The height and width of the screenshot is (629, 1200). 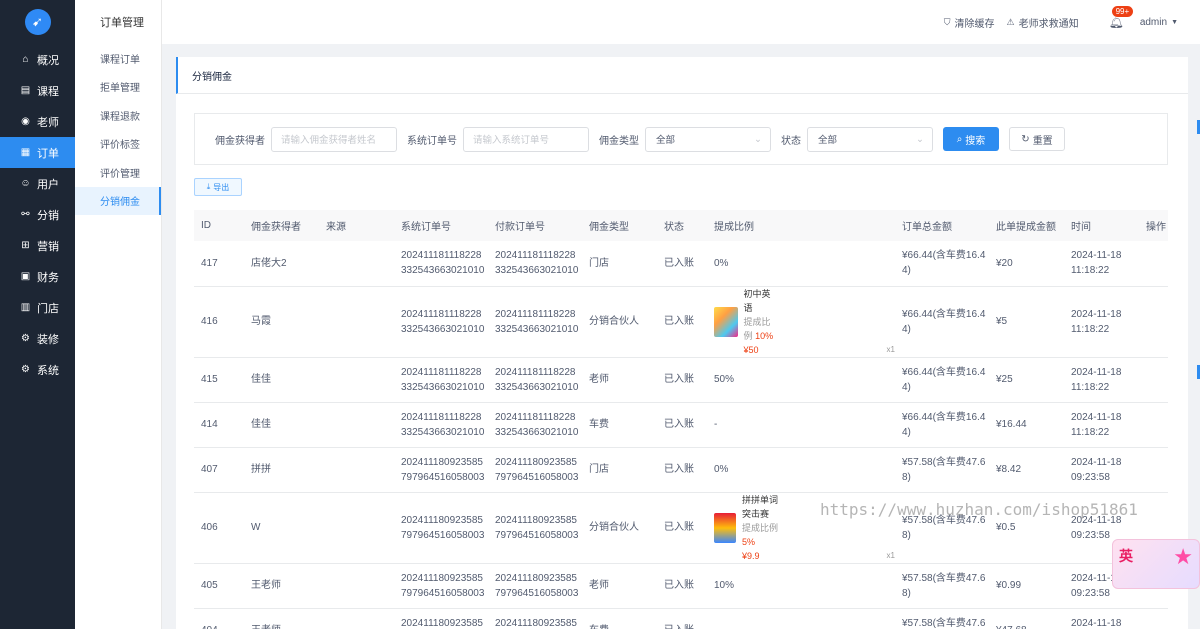 I want to click on submenu-item: 评价管理, so click(x=118, y=172).